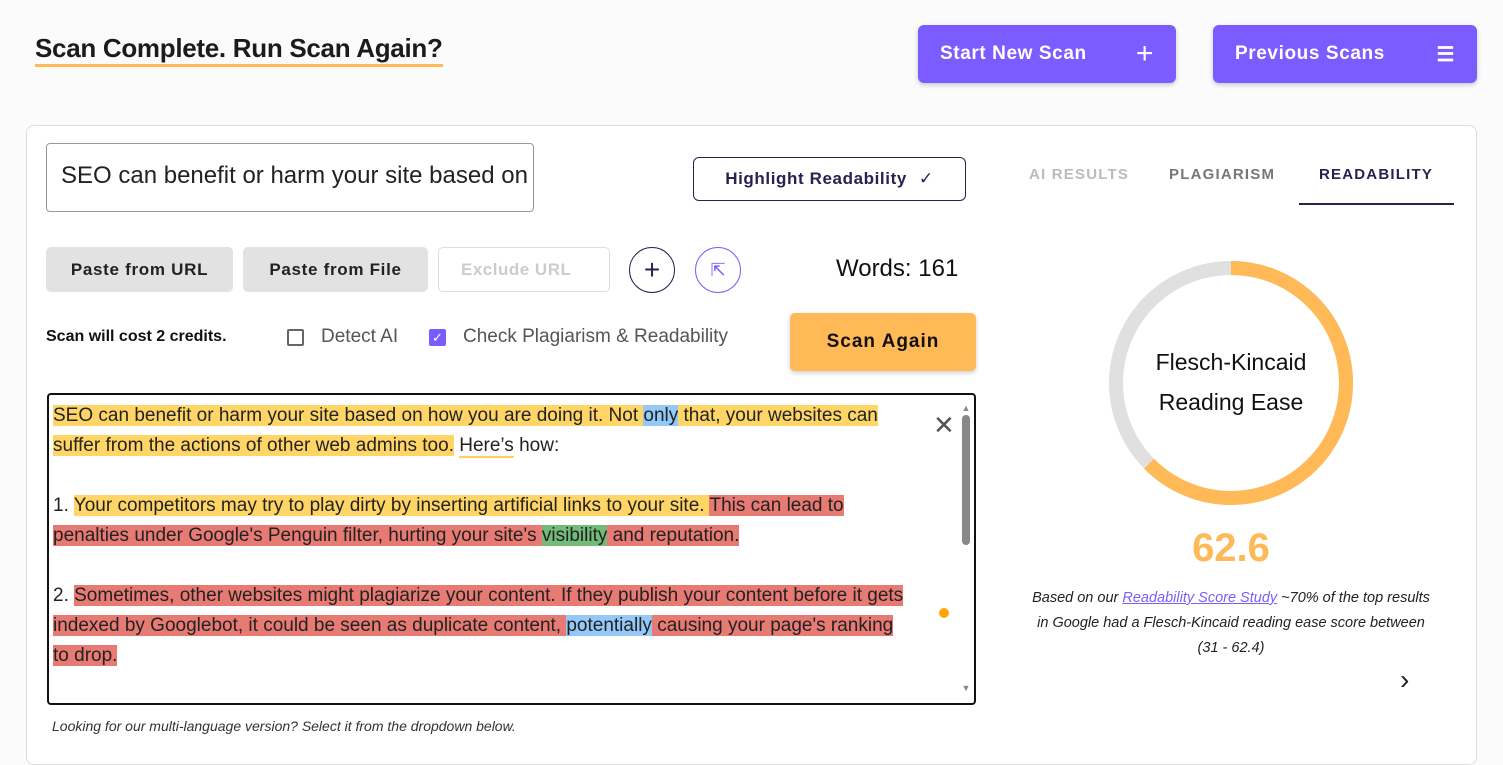 This screenshot has width=1503, height=765. Describe the element at coordinates (335, 269) in the screenshot. I see `paste-from-file-button: Paste from File` at that location.